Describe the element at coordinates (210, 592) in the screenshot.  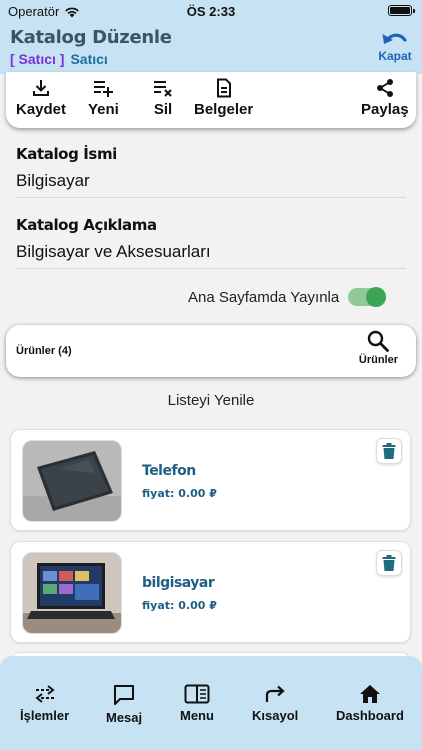
I see `product-card: bilgisayar fiyat: 0.00 ₽` at that location.